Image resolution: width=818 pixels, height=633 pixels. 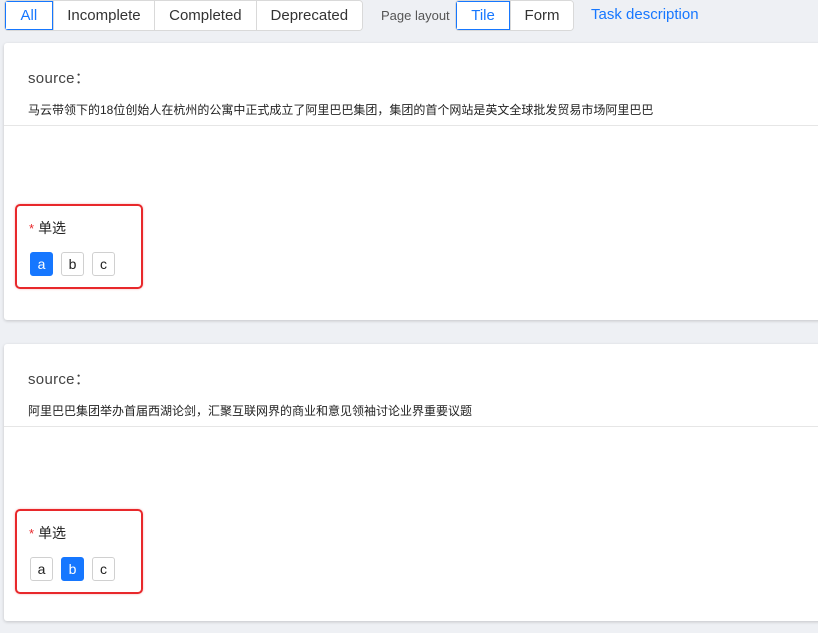 I want to click on filter-all-button: All, so click(x=29, y=15).